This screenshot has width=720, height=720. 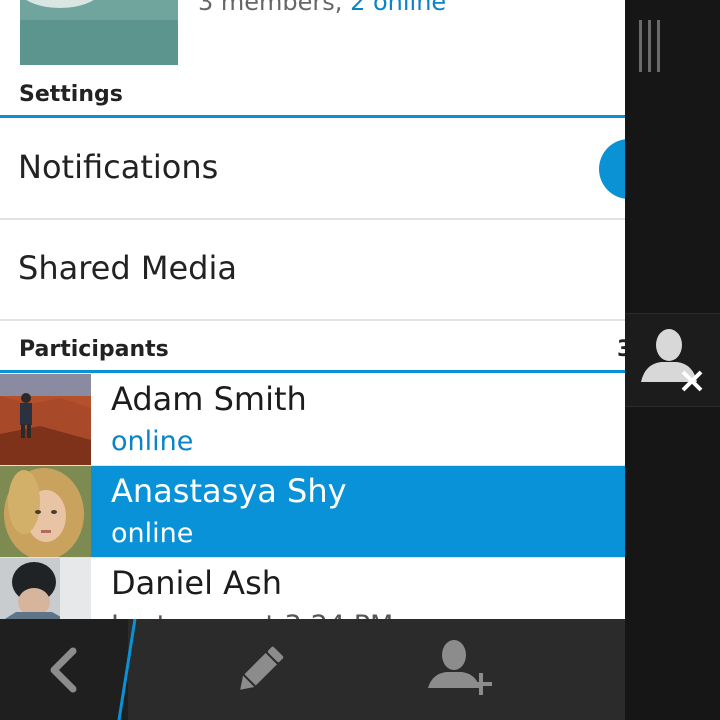 What do you see at coordinates (312, 169) in the screenshot?
I see `notifications-row: Notifications` at bounding box center [312, 169].